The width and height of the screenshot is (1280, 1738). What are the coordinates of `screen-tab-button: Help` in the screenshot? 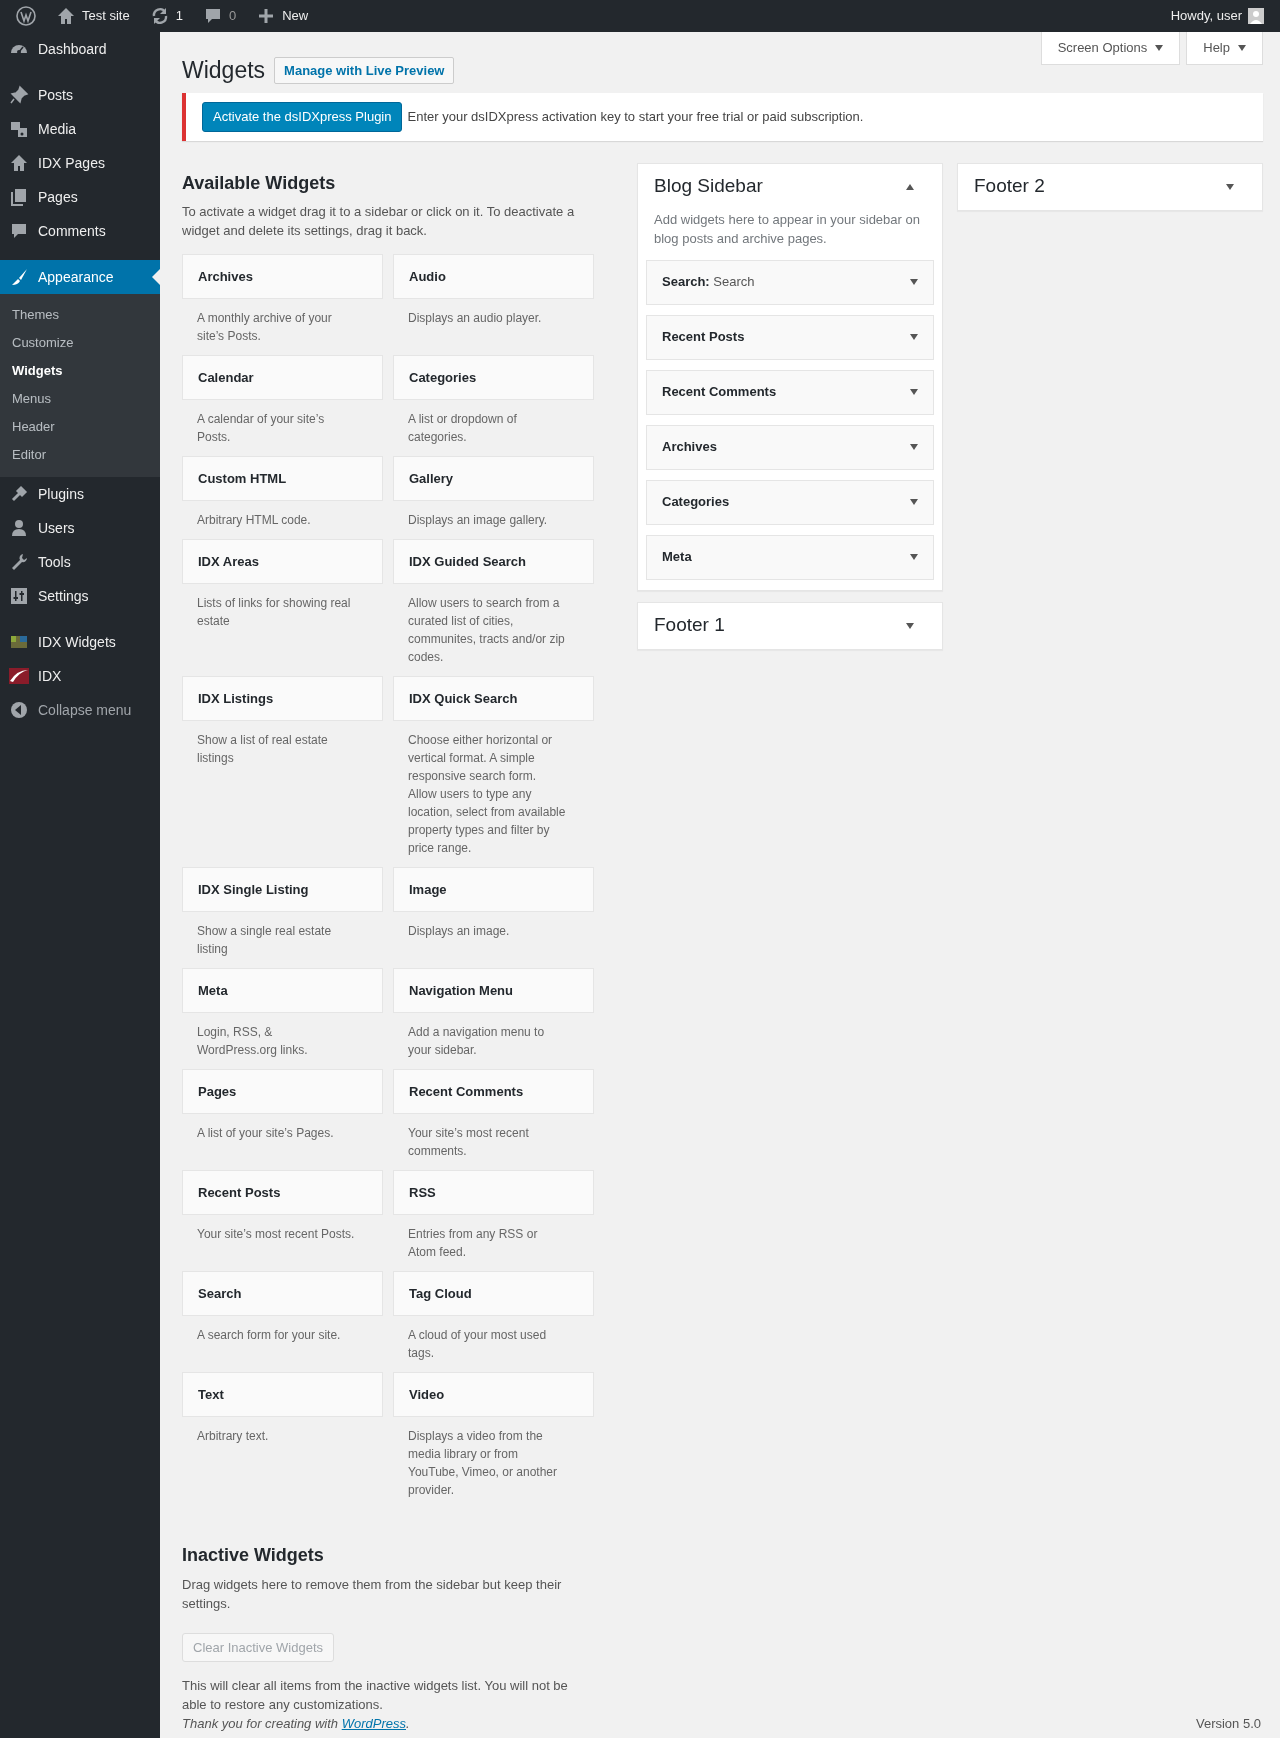 It's located at (1224, 48).